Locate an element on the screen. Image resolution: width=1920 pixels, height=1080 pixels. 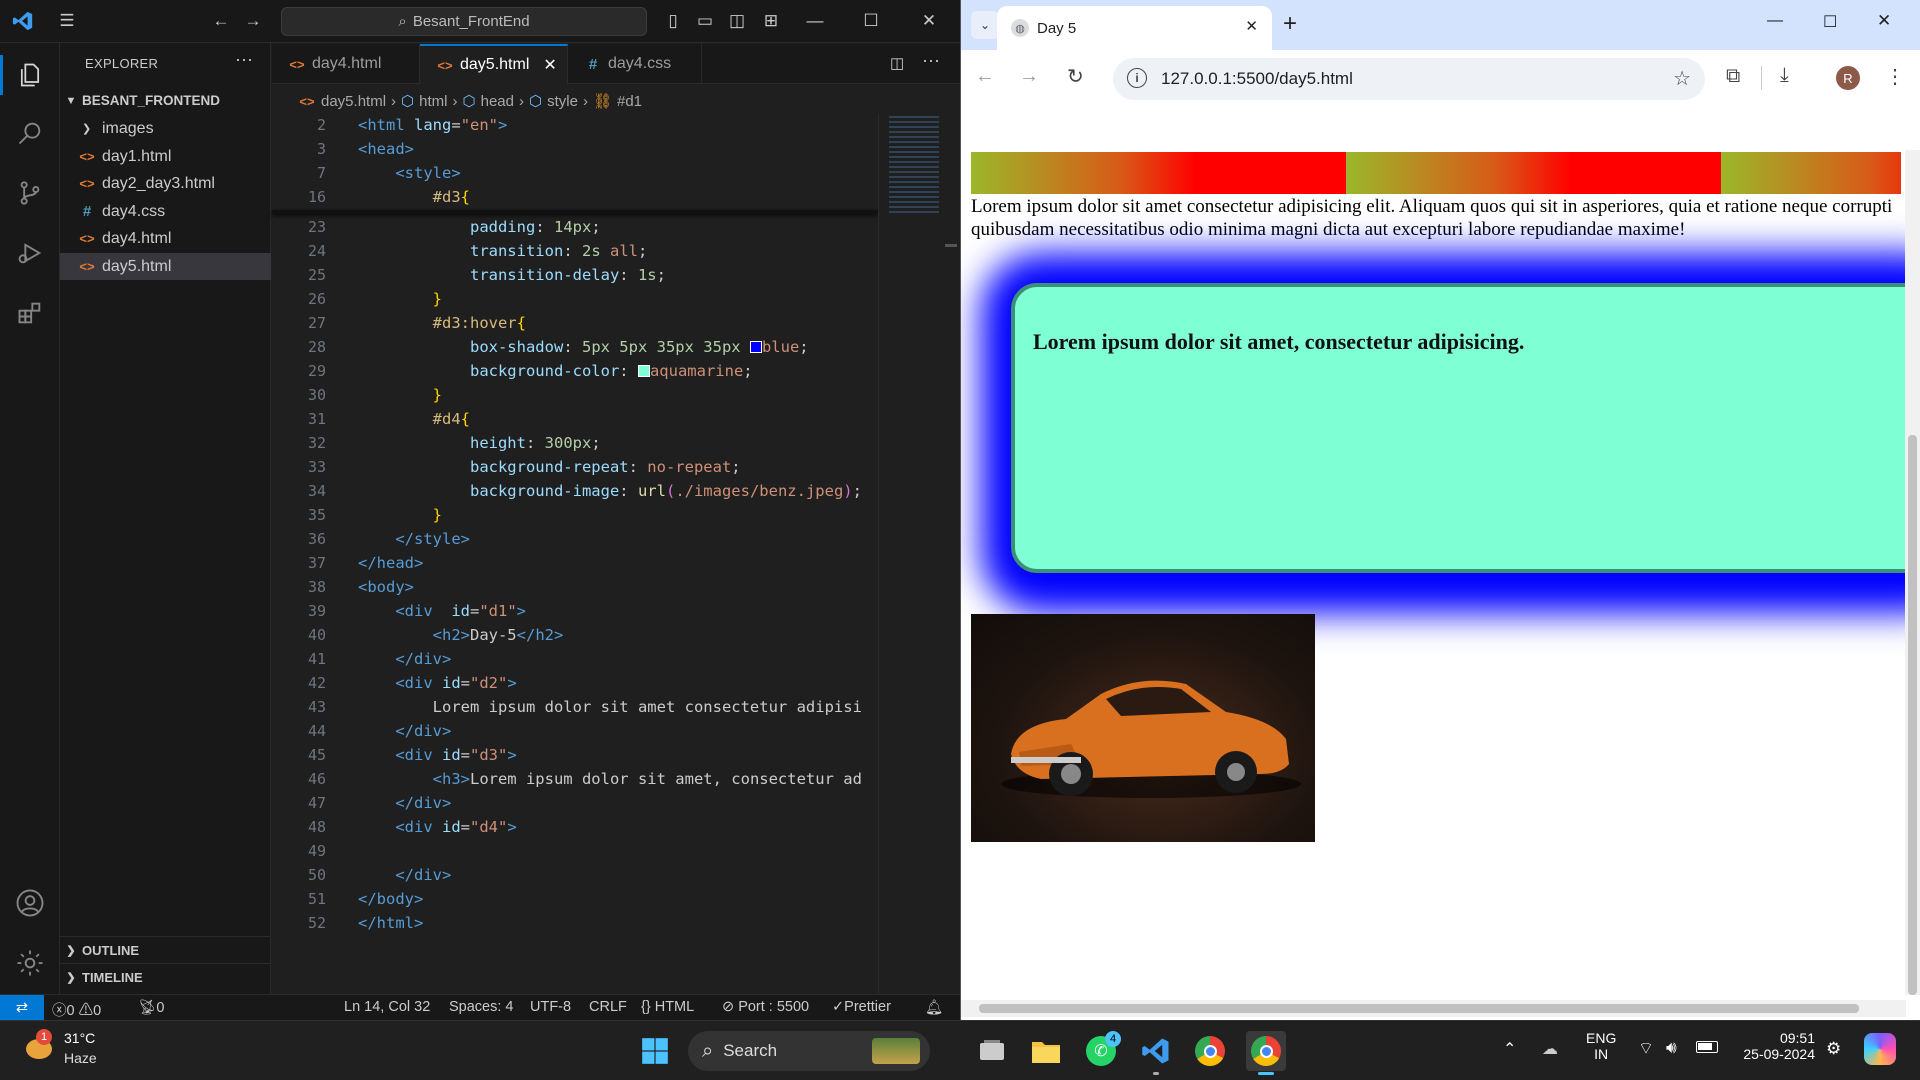
breadcrumb-item: #d1 is located at coordinates (629, 101).